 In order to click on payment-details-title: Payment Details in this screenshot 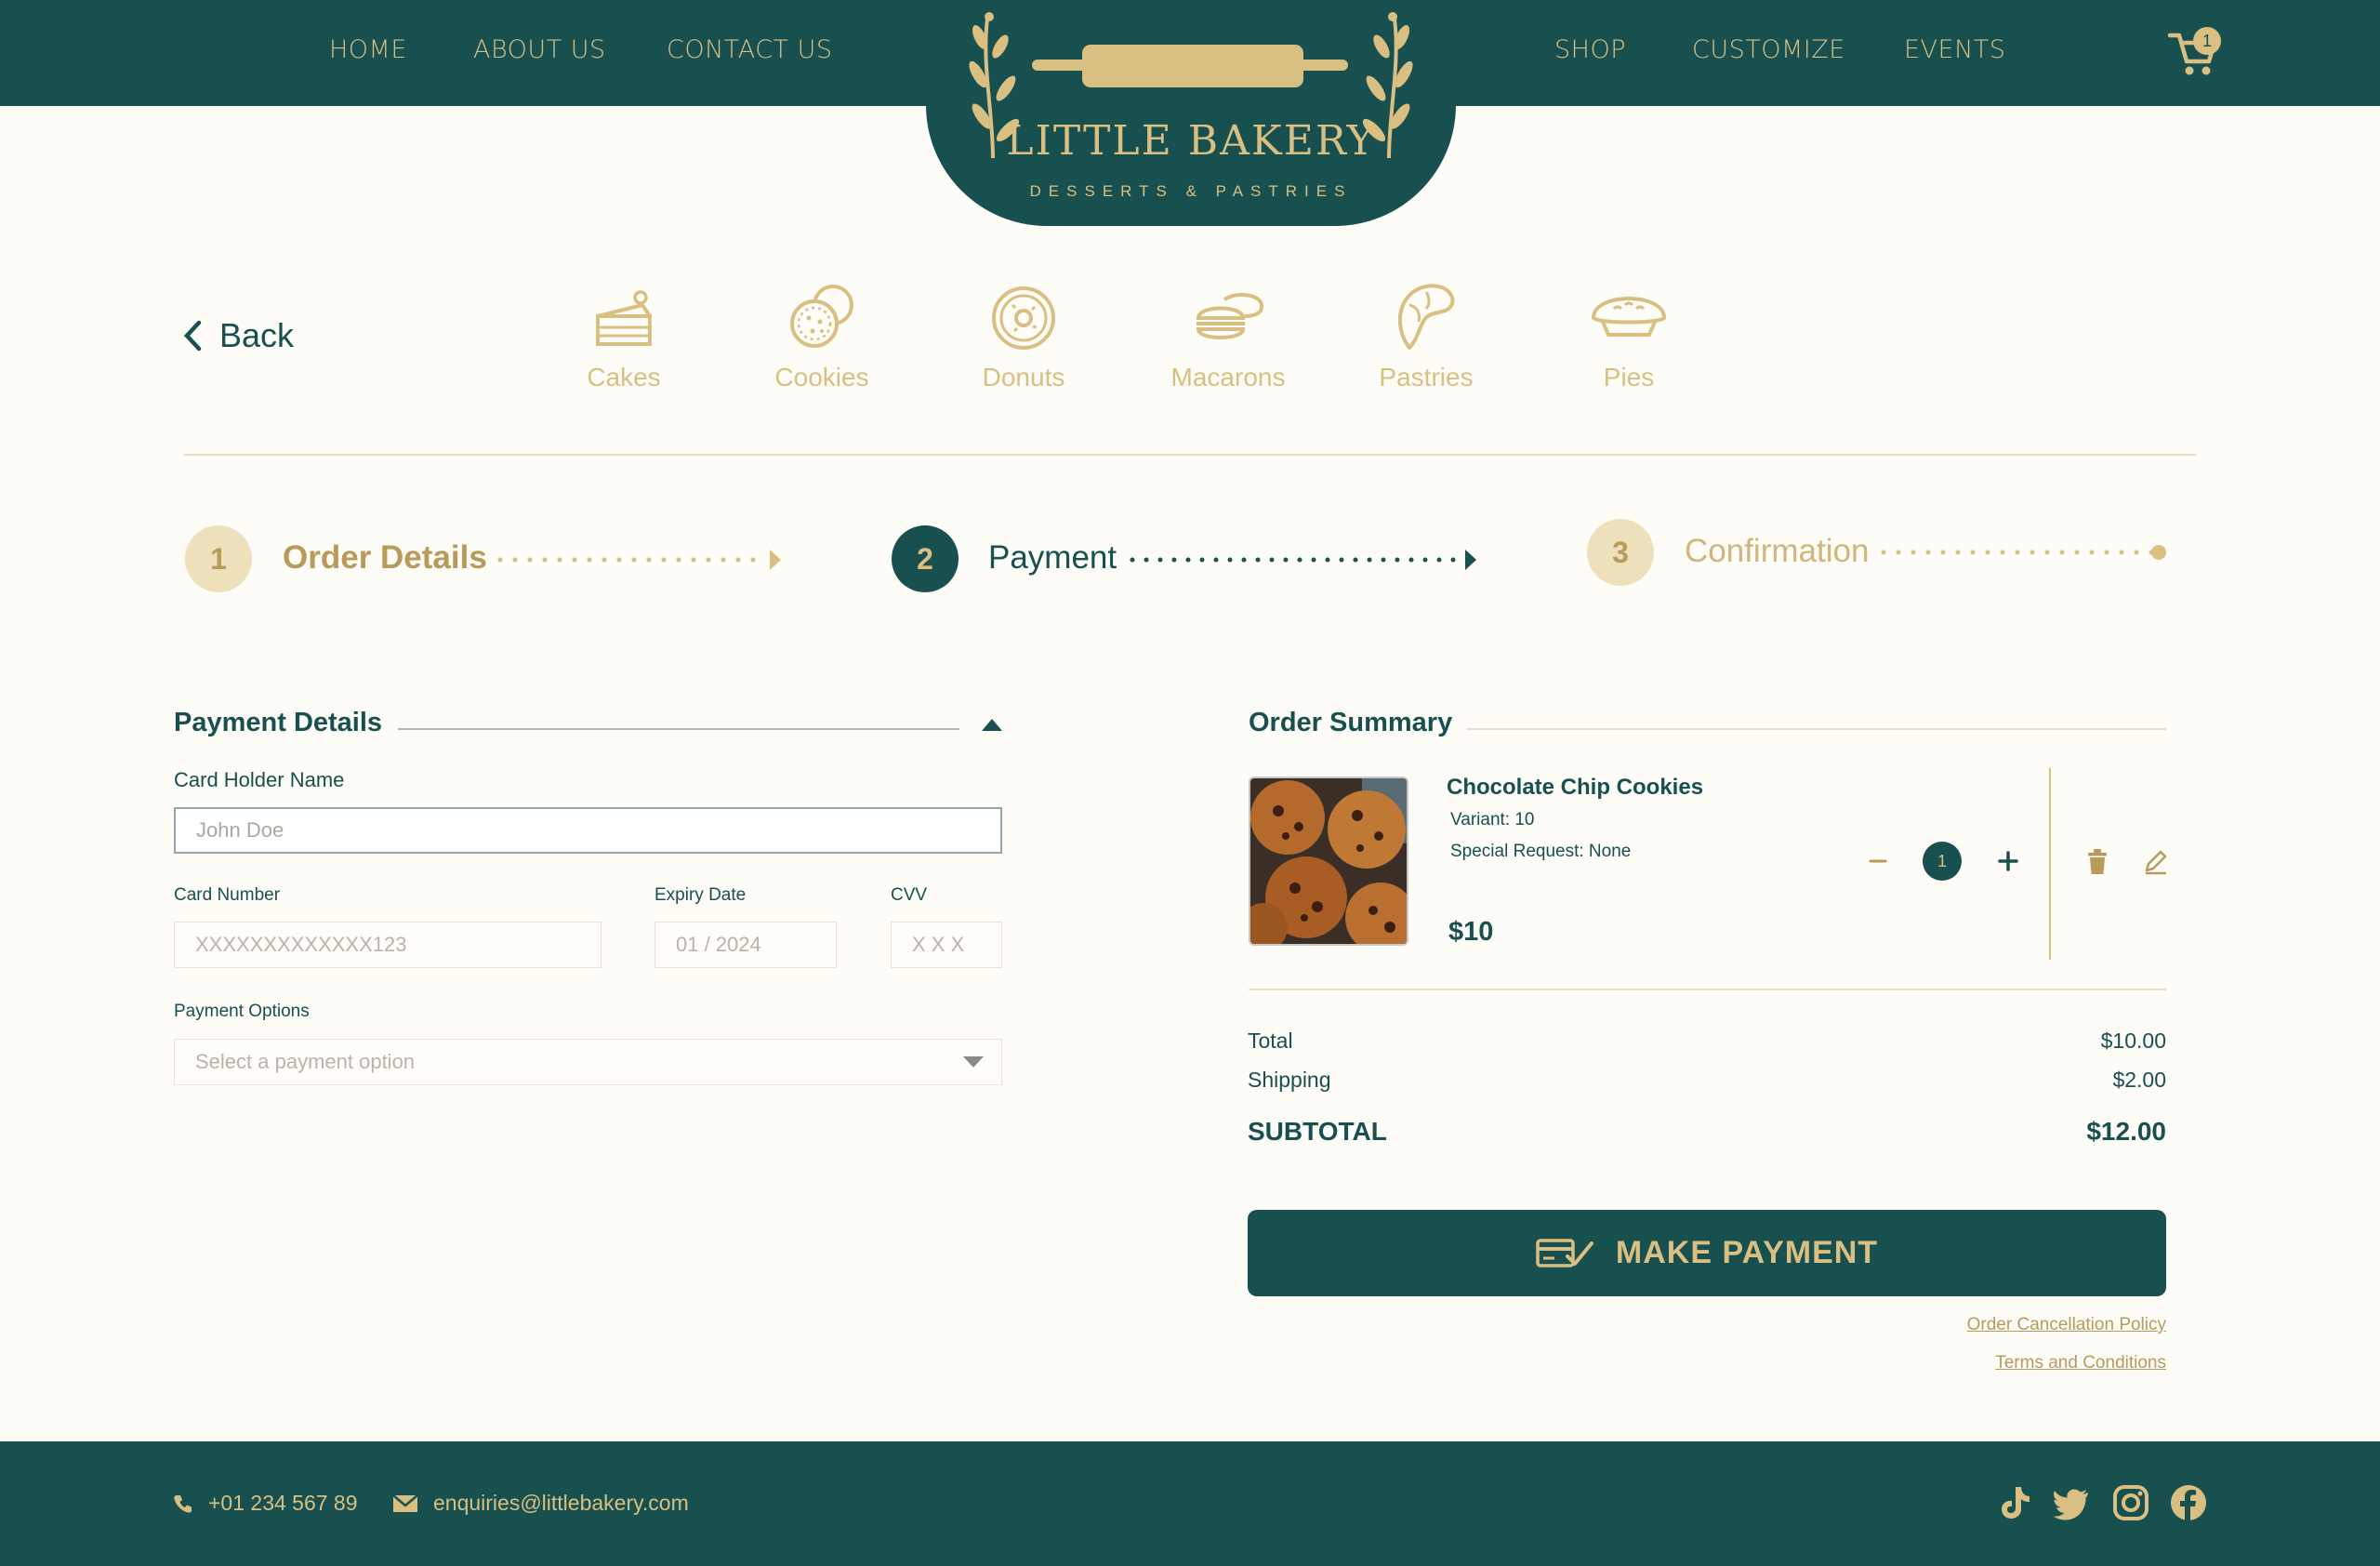, I will do `click(278, 723)`.